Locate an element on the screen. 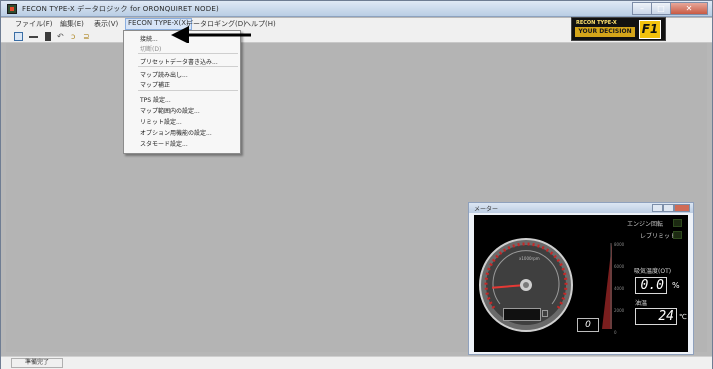 The height and width of the screenshot is (369, 713). menu-item-map-correct: マップ補正 is located at coordinates (155, 84).